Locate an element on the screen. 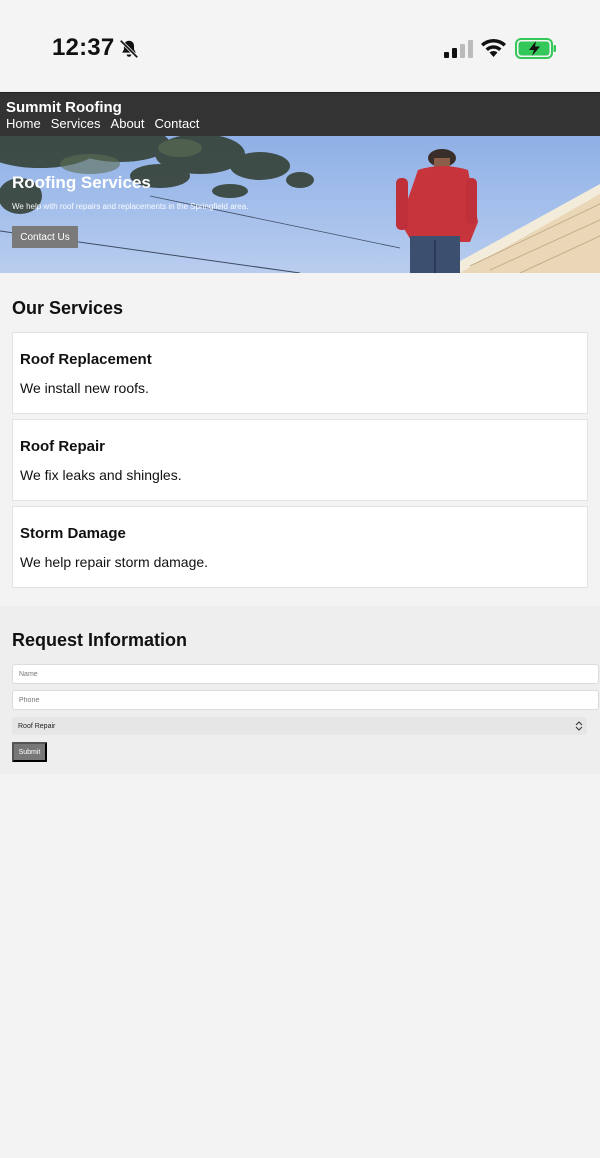 The width and height of the screenshot is (600, 1158). status-bar: 12:37 is located at coordinates (300, 46).